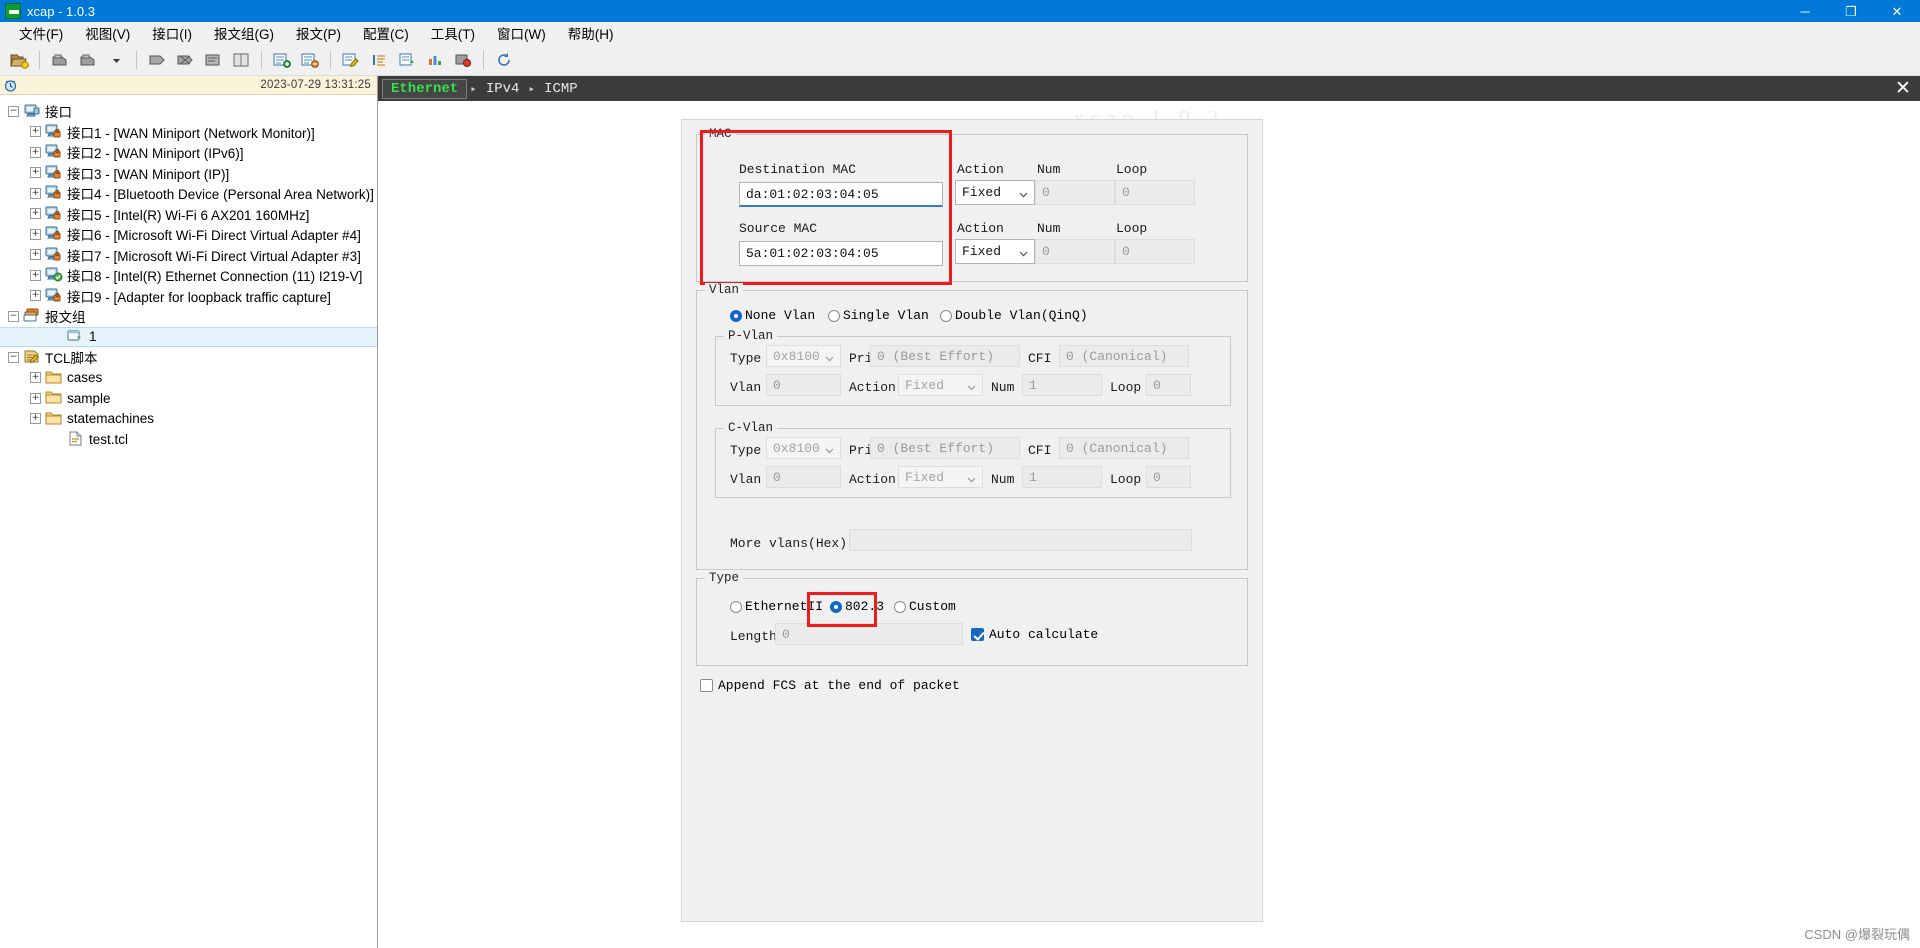 The height and width of the screenshot is (948, 1920). Describe the element at coordinates (188, 152) in the screenshot. I see `tree-item: + 接口2 - [WAN Miniport (IPv6)]` at that location.